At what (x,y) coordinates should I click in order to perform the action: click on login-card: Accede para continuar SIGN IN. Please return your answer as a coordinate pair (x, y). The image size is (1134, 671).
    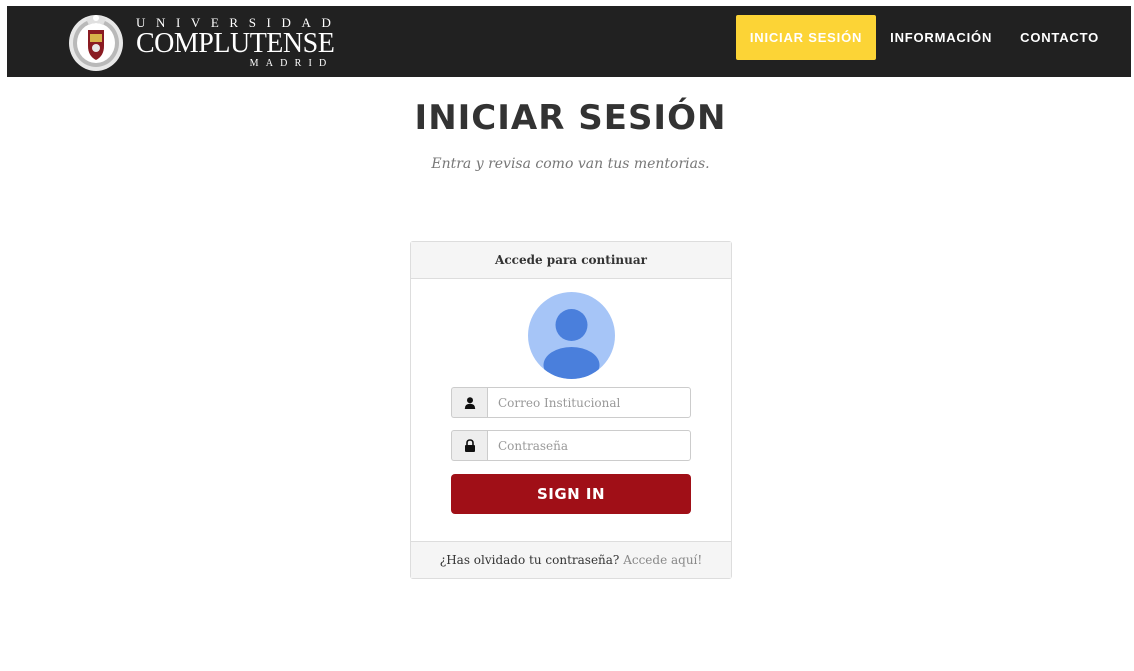
    Looking at the image, I should click on (571, 410).